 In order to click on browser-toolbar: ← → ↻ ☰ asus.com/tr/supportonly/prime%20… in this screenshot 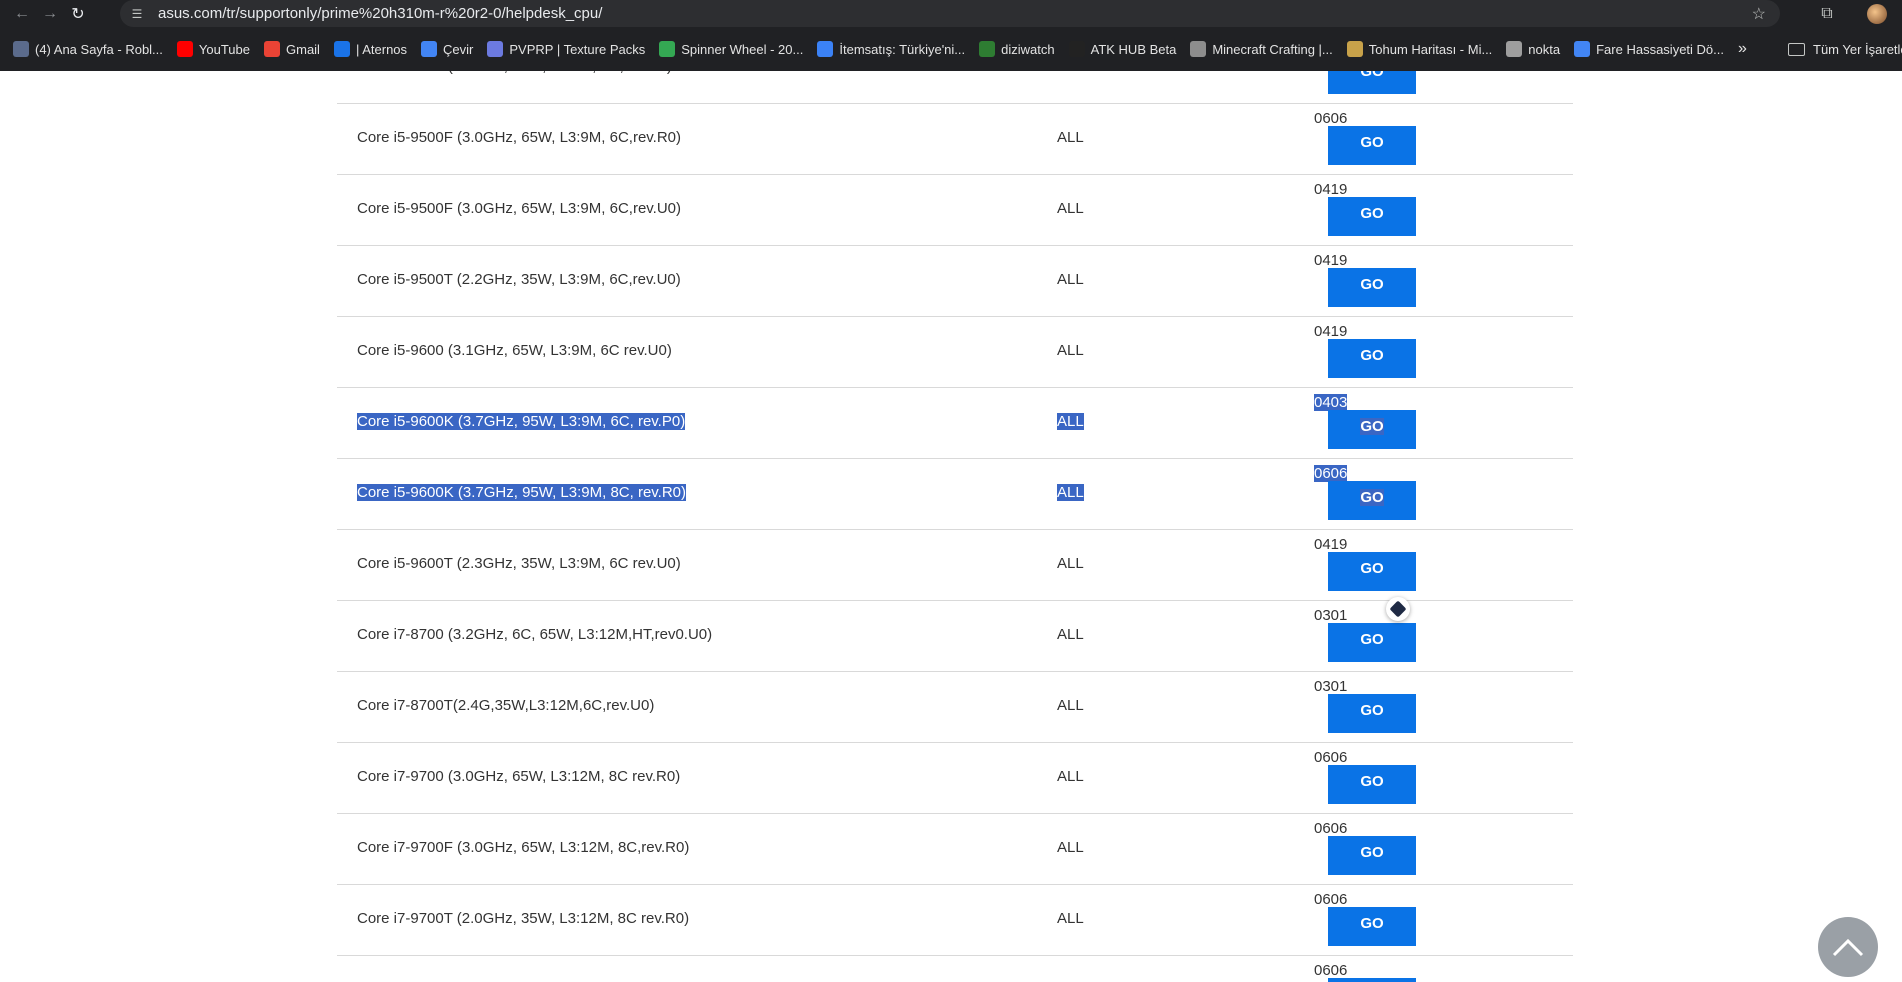, I will do `click(951, 13)`.